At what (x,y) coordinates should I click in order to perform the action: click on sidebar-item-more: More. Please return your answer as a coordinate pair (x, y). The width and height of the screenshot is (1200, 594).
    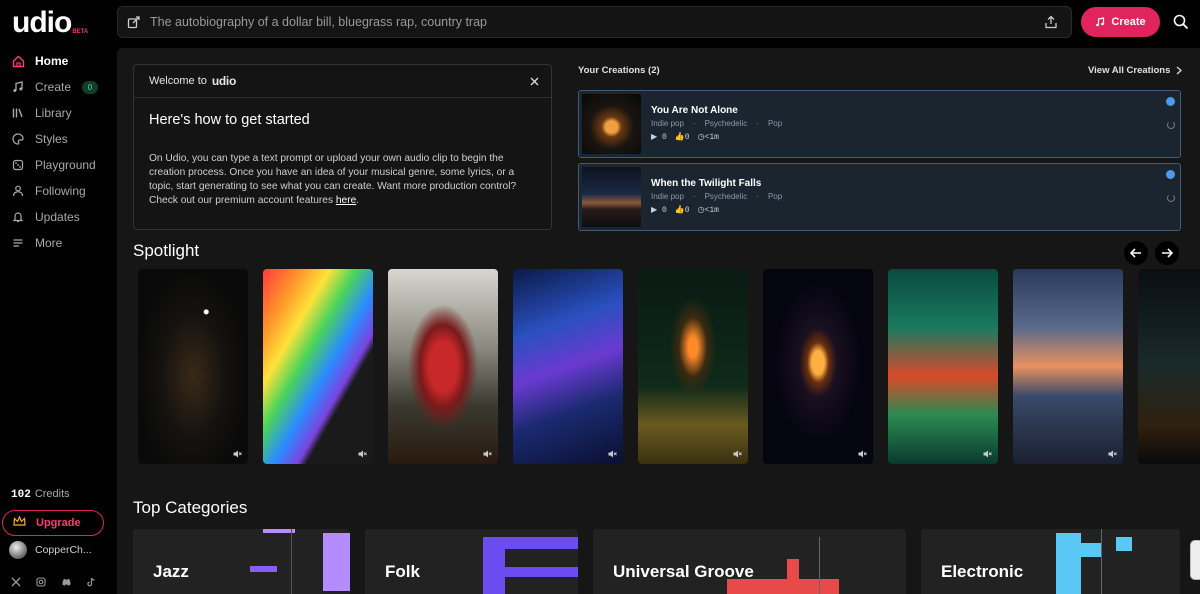
    Looking at the image, I should click on (58, 243).